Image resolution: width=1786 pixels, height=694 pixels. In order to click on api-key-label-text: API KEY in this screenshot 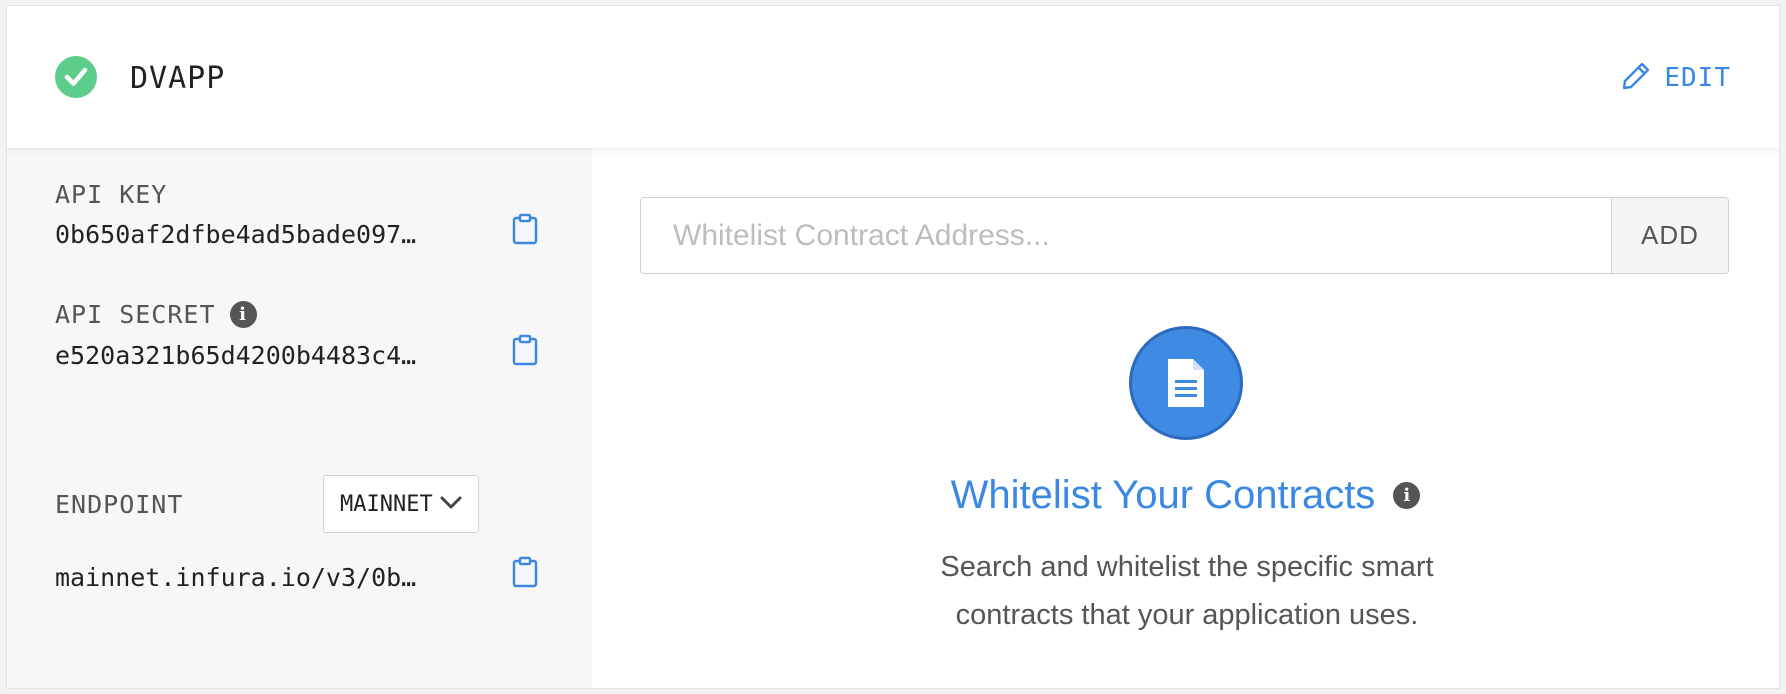, I will do `click(111, 194)`.